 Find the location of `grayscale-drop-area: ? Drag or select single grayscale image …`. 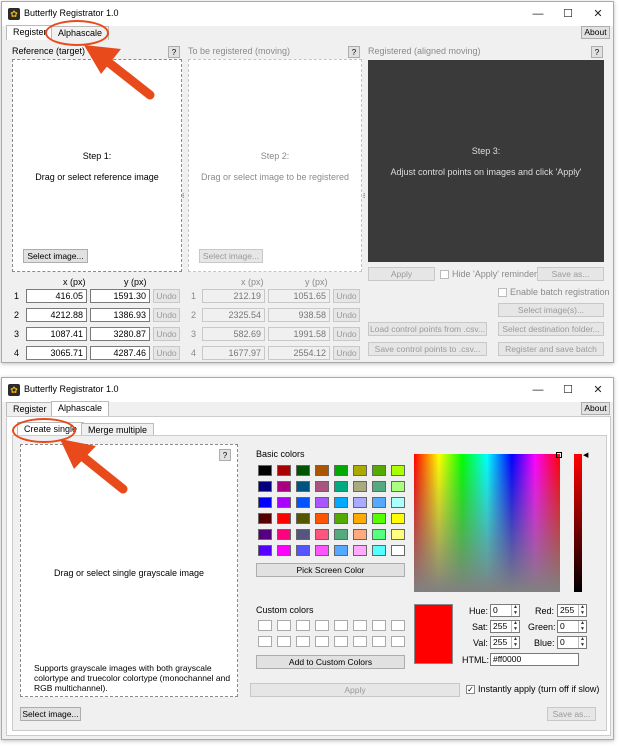

grayscale-drop-area: ? Drag or select single grayscale image … is located at coordinates (129, 570).